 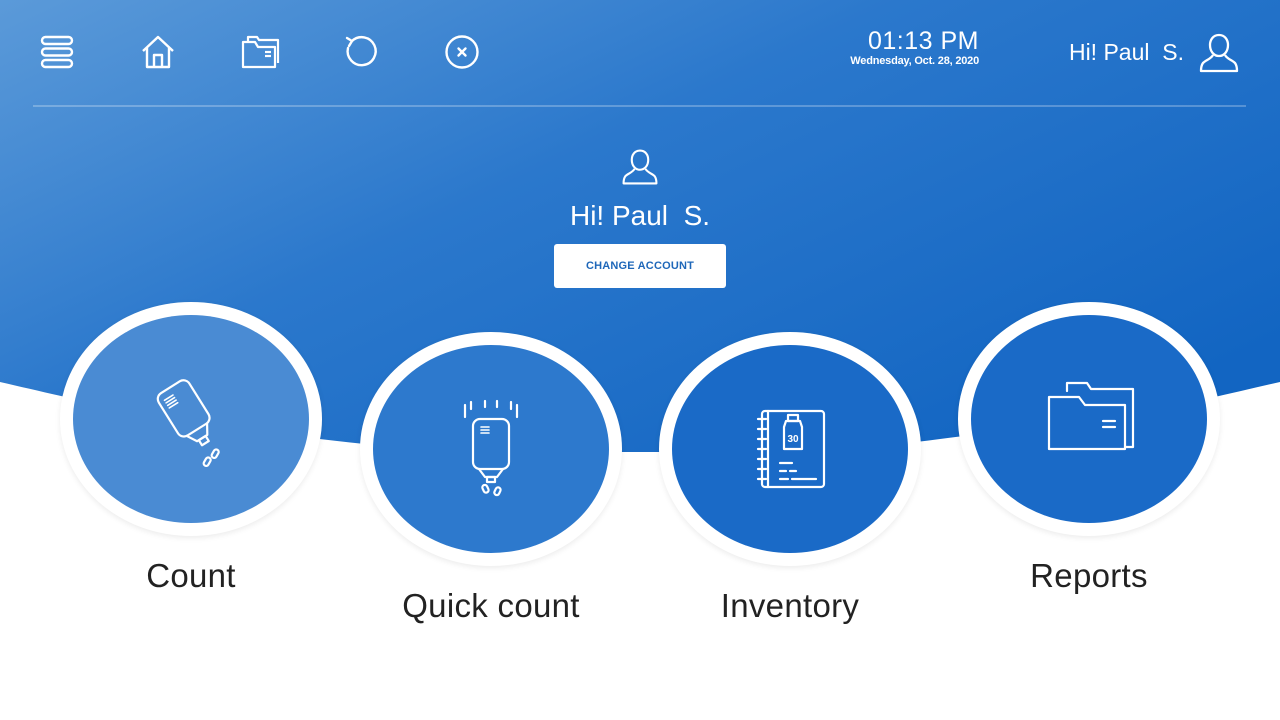 What do you see at coordinates (360, 52) in the screenshot?
I see `undo-icon` at bounding box center [360, 52].